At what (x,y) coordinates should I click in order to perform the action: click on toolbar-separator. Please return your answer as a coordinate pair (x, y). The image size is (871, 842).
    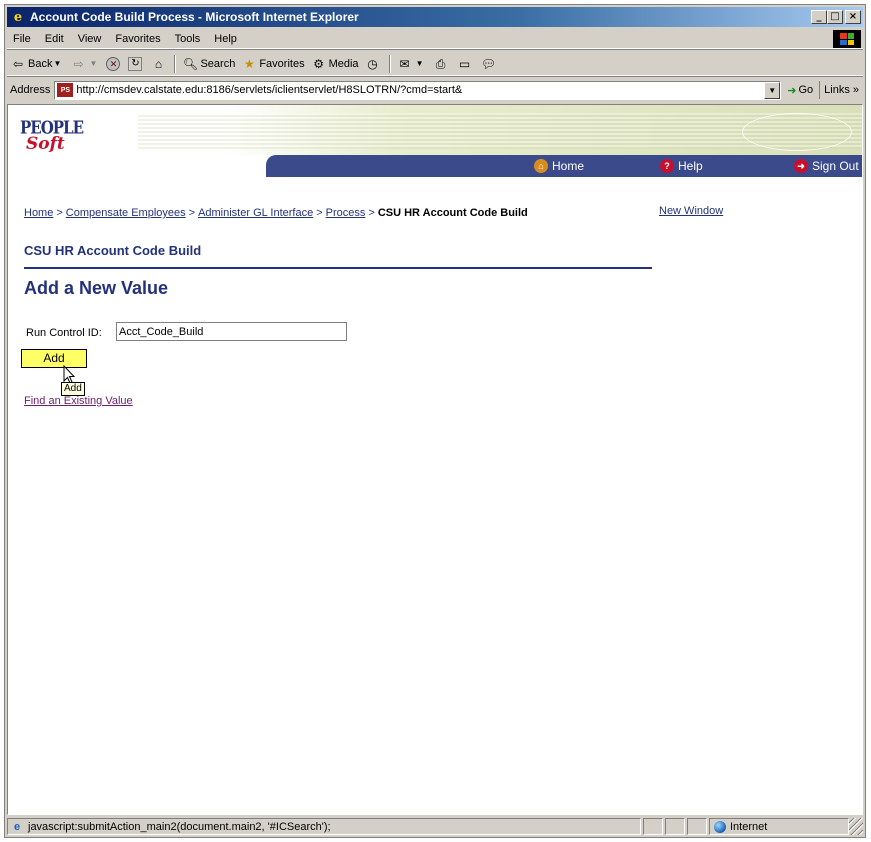
    Looking at the image, I should click on (389, 63).